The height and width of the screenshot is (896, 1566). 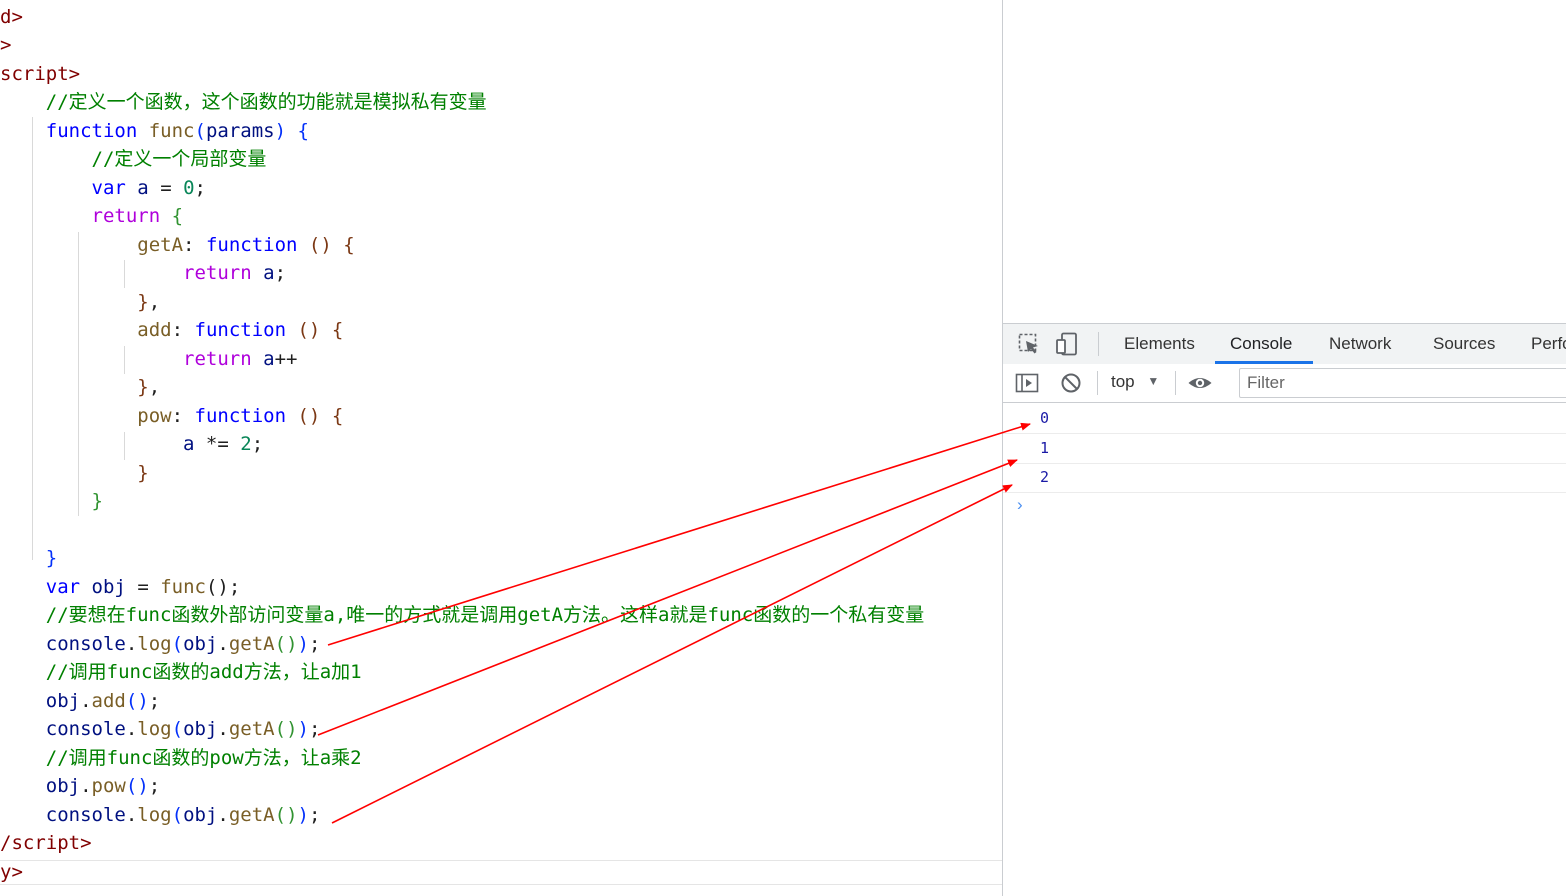 I want to click on show-sidebar-icon, so click(x=1027, y=385).